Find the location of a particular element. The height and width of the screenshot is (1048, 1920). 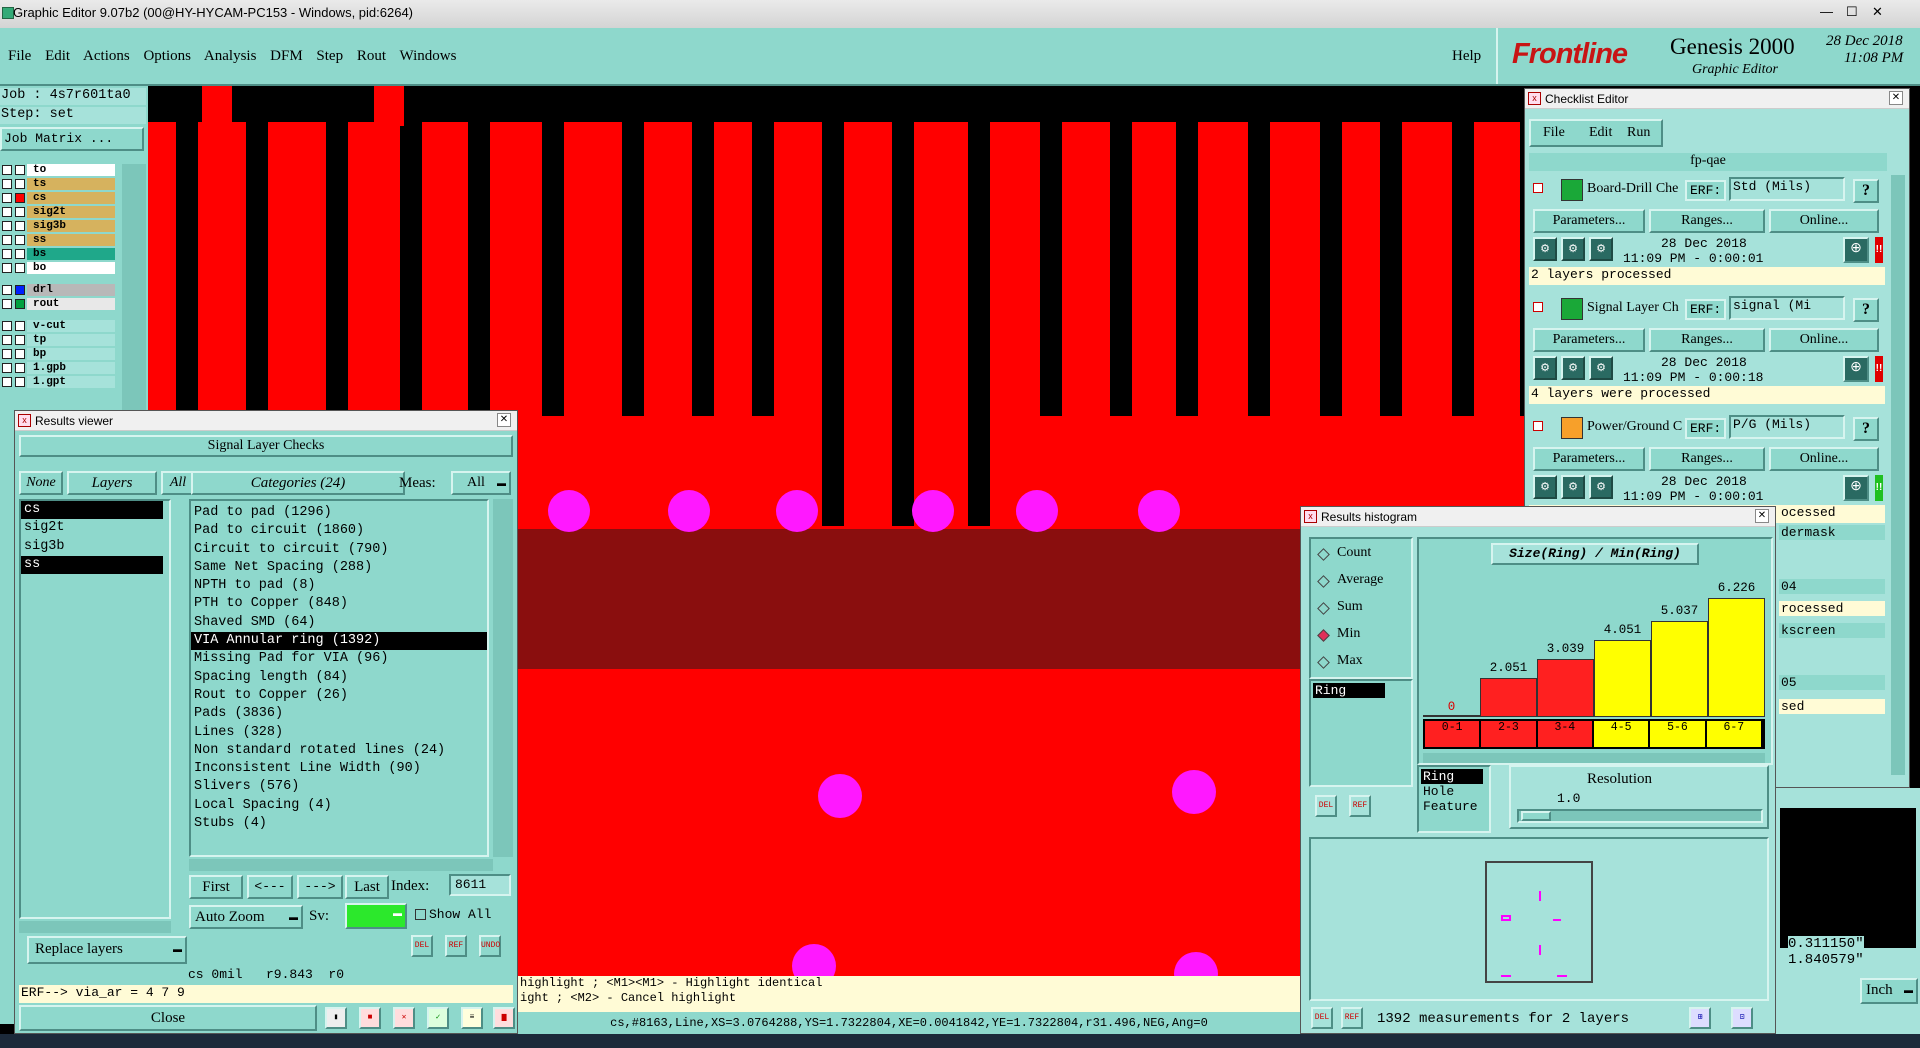

action-title: Board-Drill Che is located at coordinates (1635, 189).